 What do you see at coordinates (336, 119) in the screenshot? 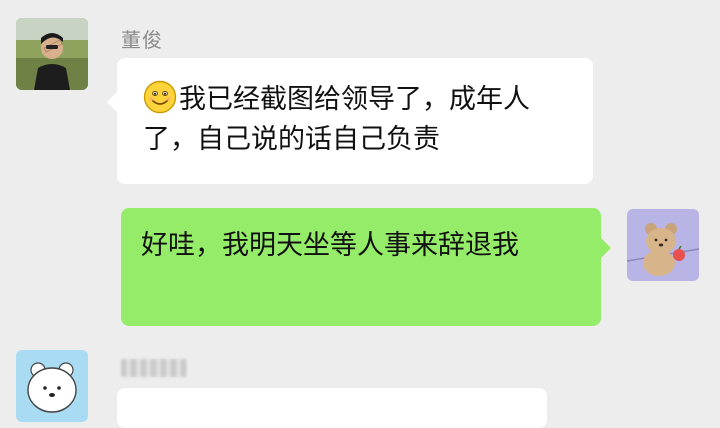
I see `message-text: 我已经截图给领导了，成年人了，自己说的话自己负责` at bounding box center [336, 119].